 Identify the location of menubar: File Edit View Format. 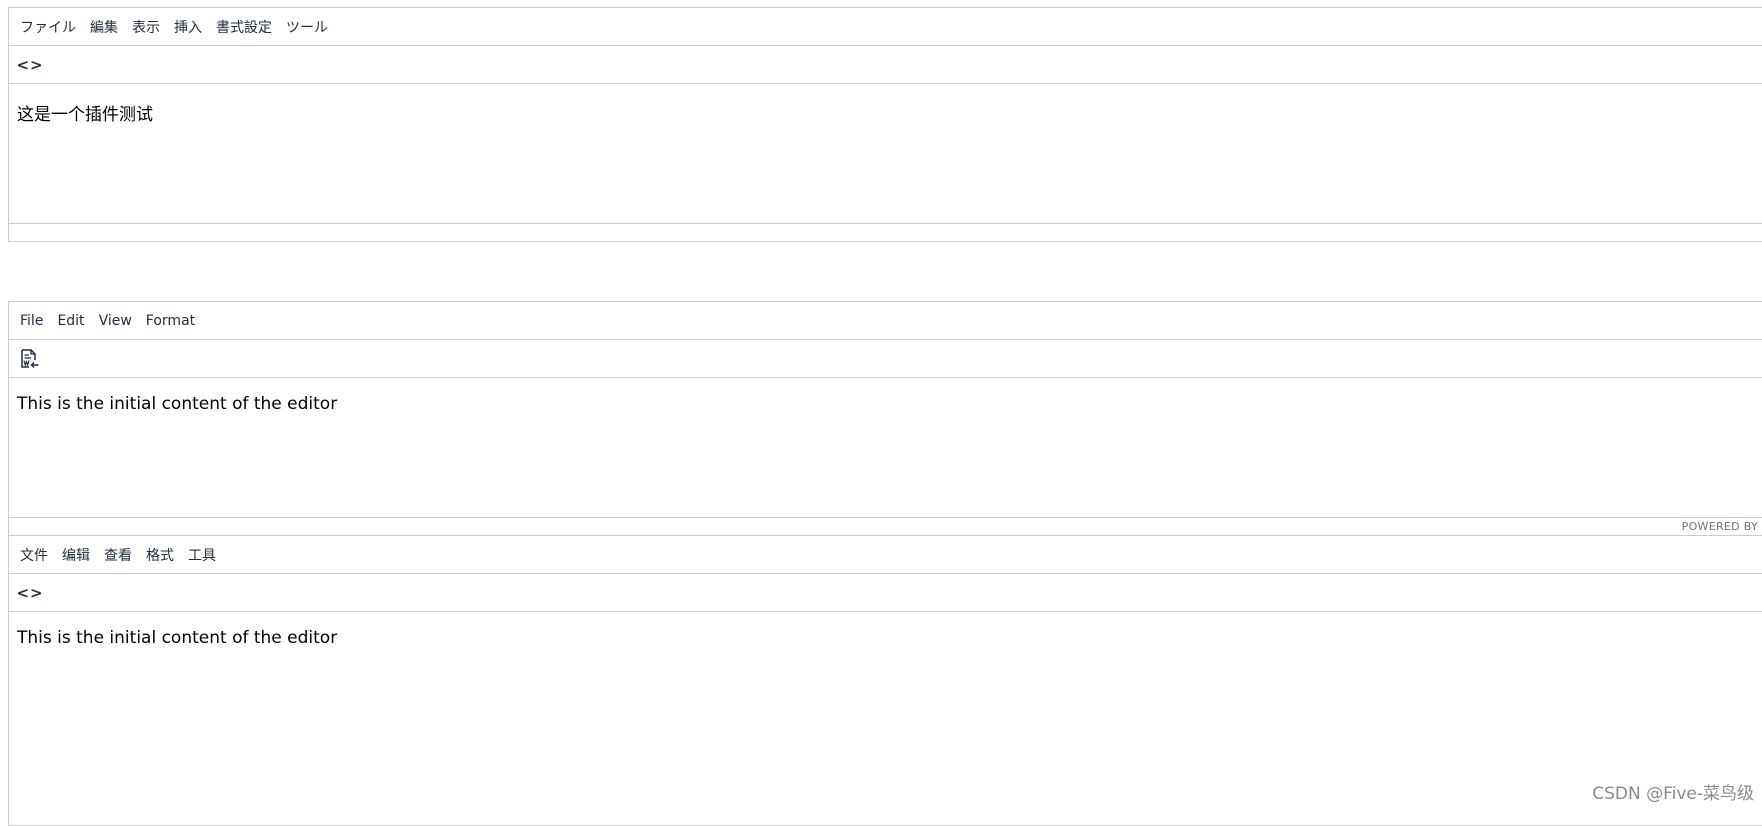
(885, 321).